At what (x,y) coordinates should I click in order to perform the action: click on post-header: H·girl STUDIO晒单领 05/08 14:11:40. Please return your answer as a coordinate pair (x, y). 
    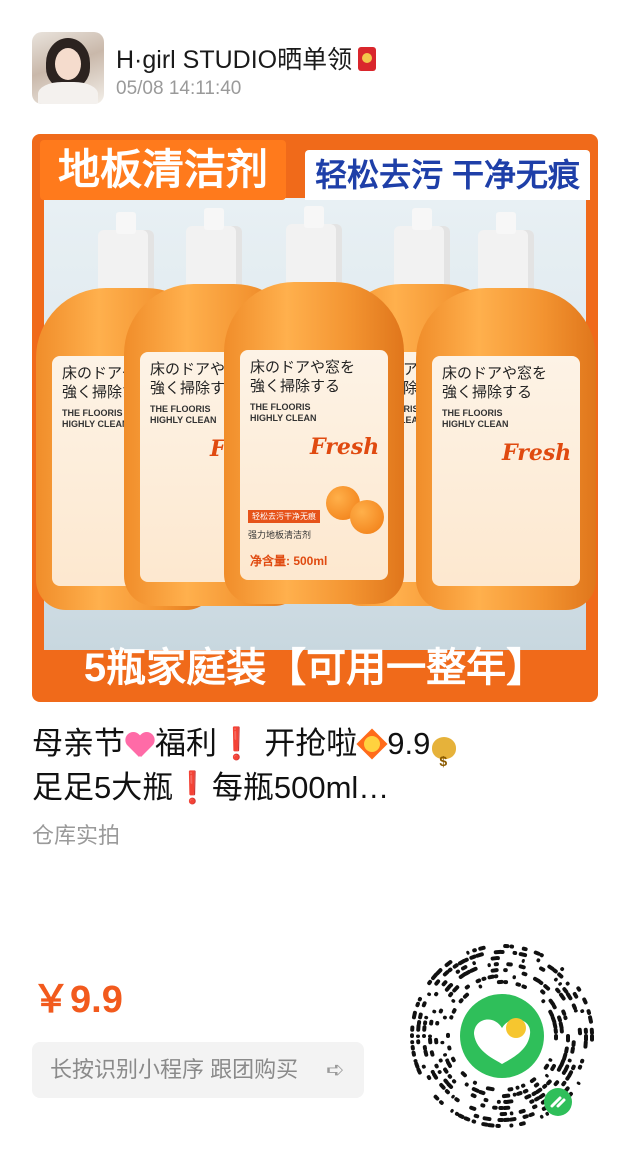
    Looking at the image, I should click on (315, 68).